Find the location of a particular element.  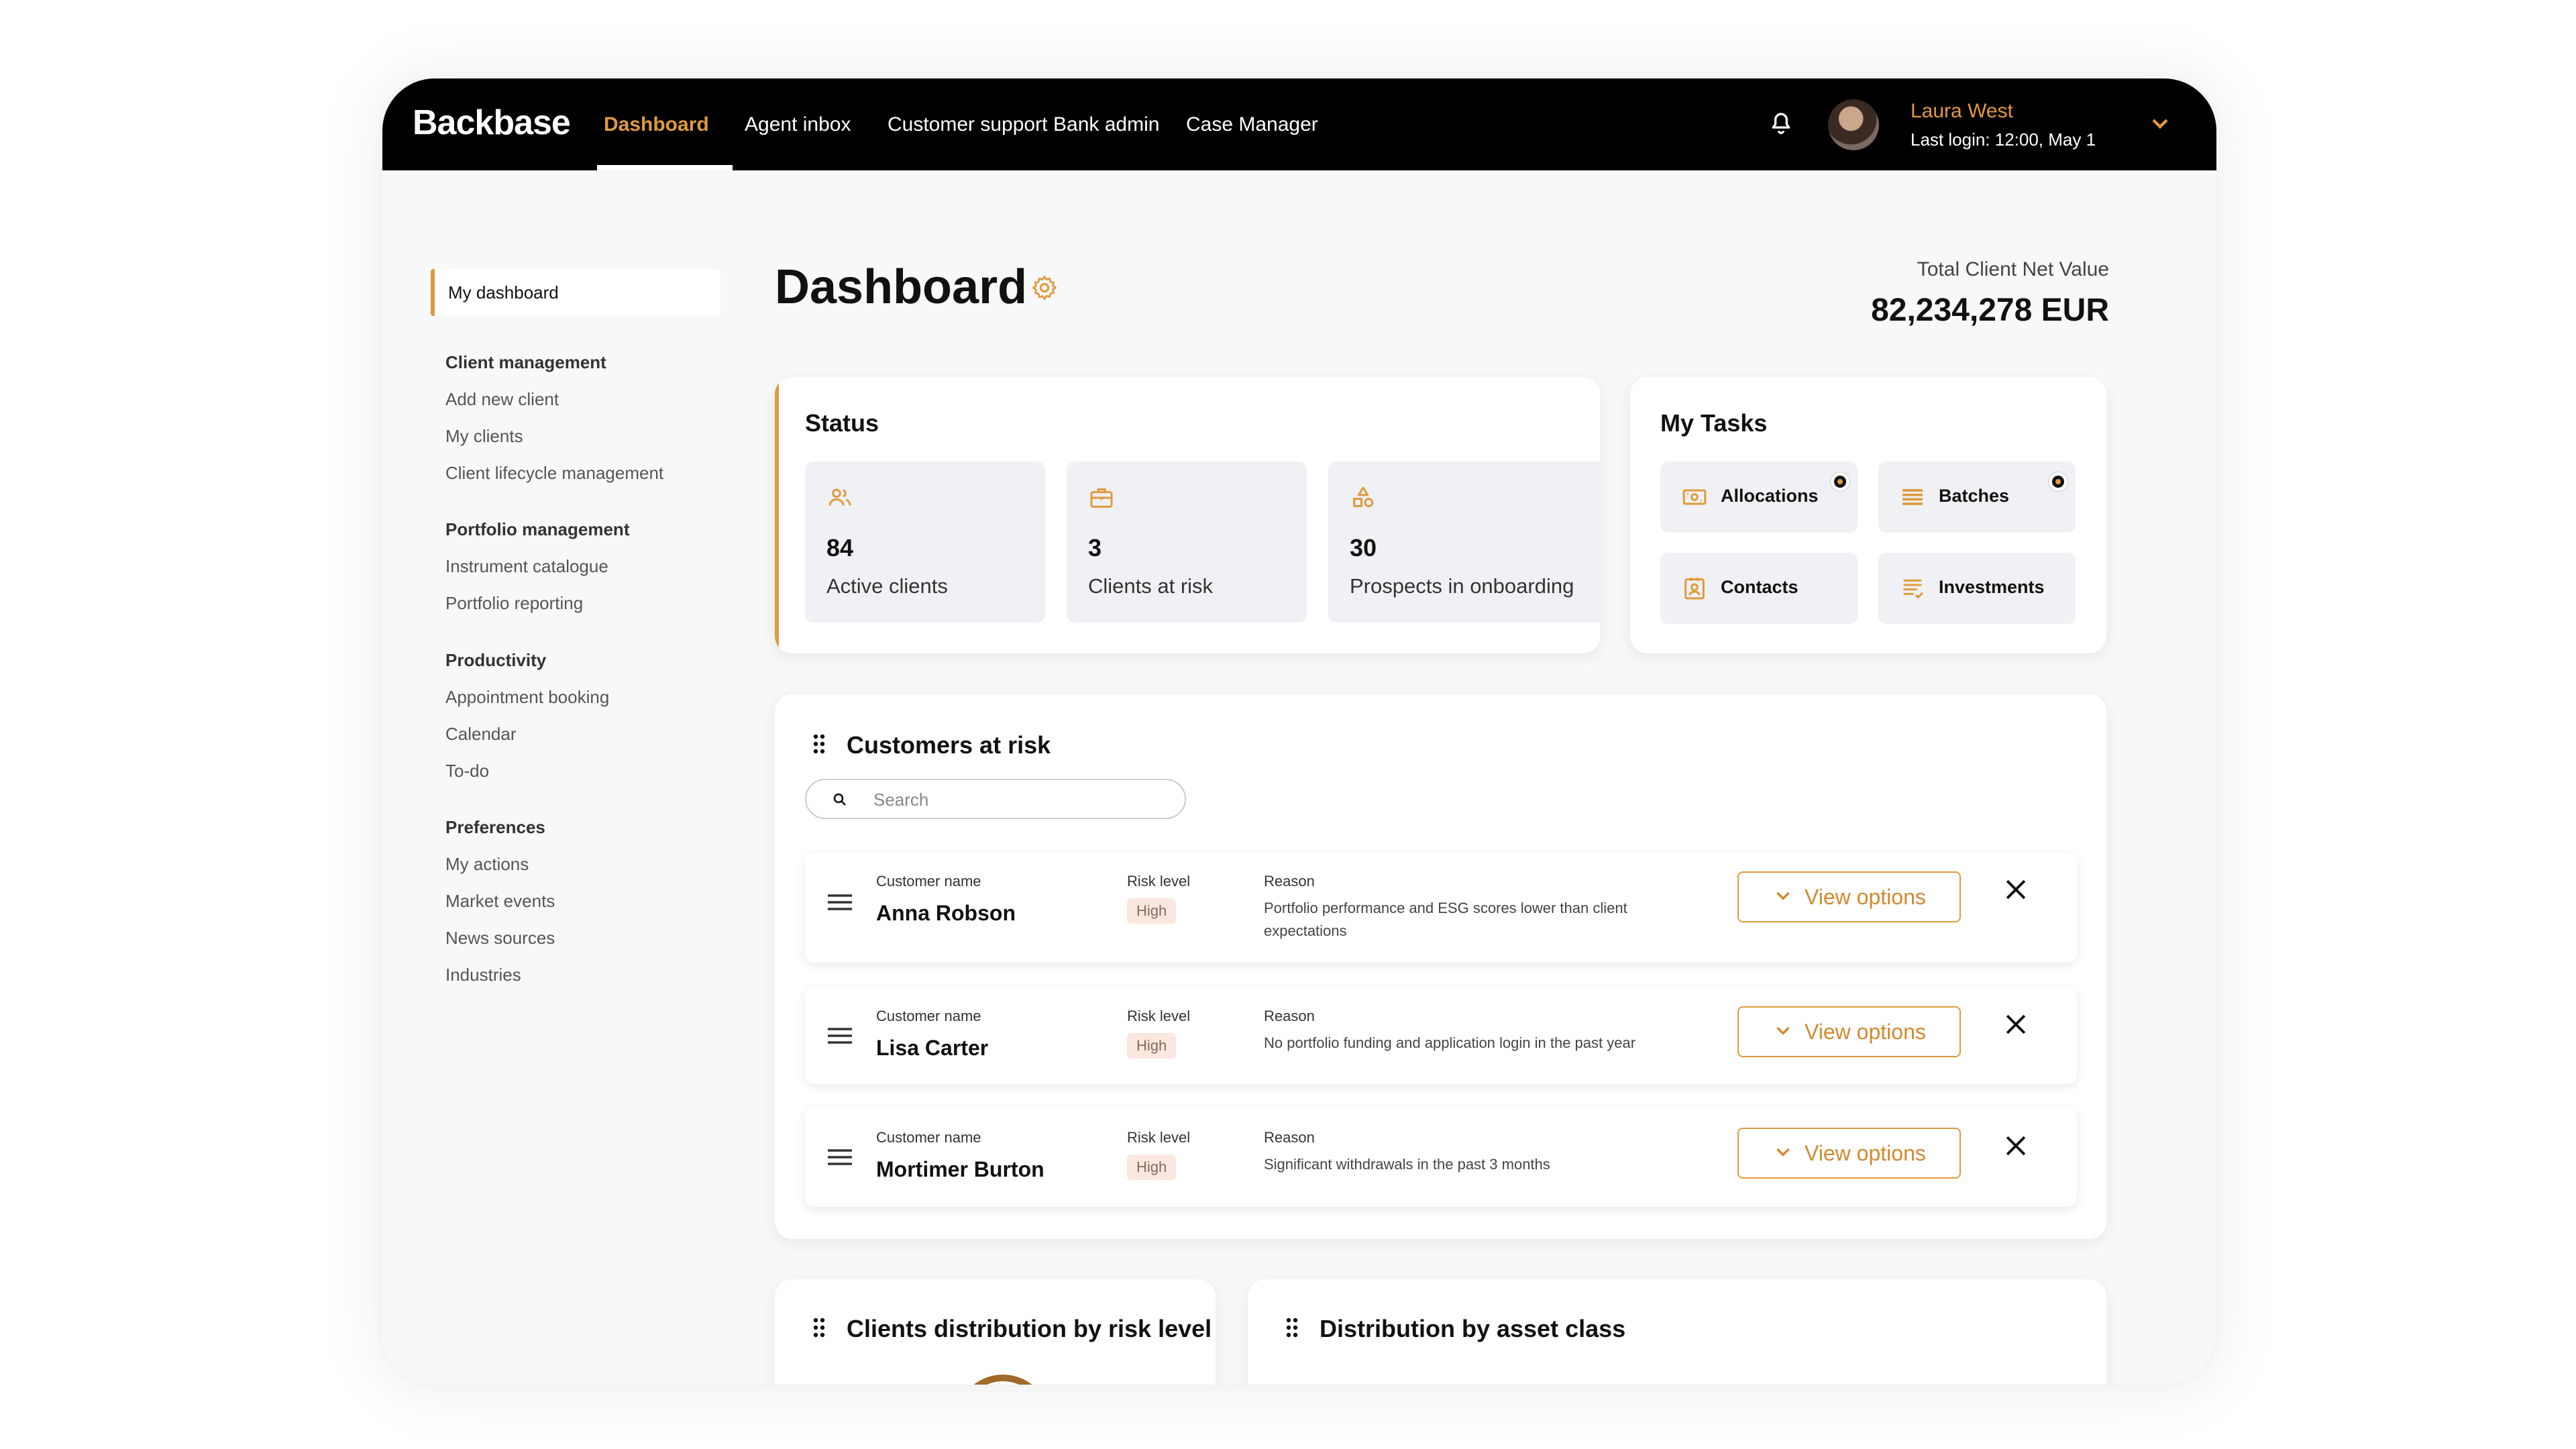

task-contacts: Contacts is located at coordinates (1759, 588).